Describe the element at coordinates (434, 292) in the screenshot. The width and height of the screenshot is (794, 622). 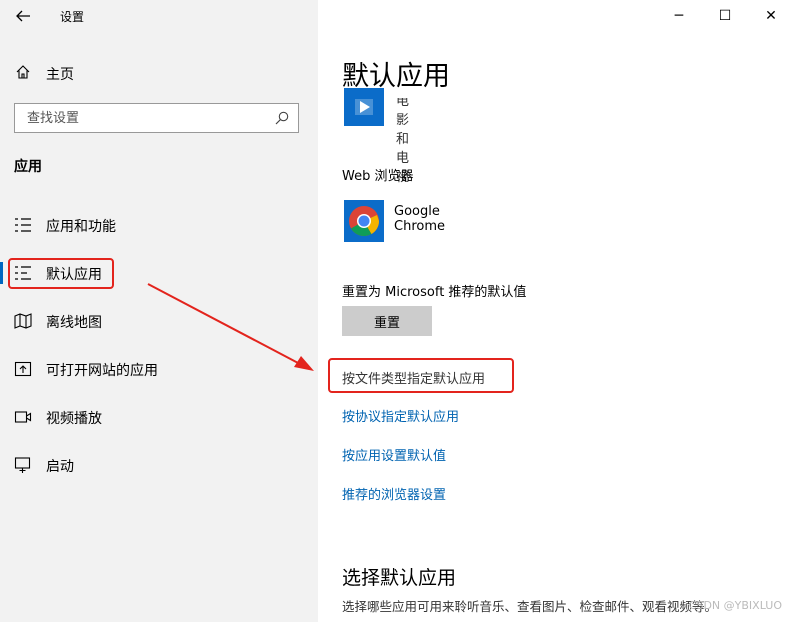
I see `reset-heading: 重置为 Microsoft 推荐的默认值` at that location.